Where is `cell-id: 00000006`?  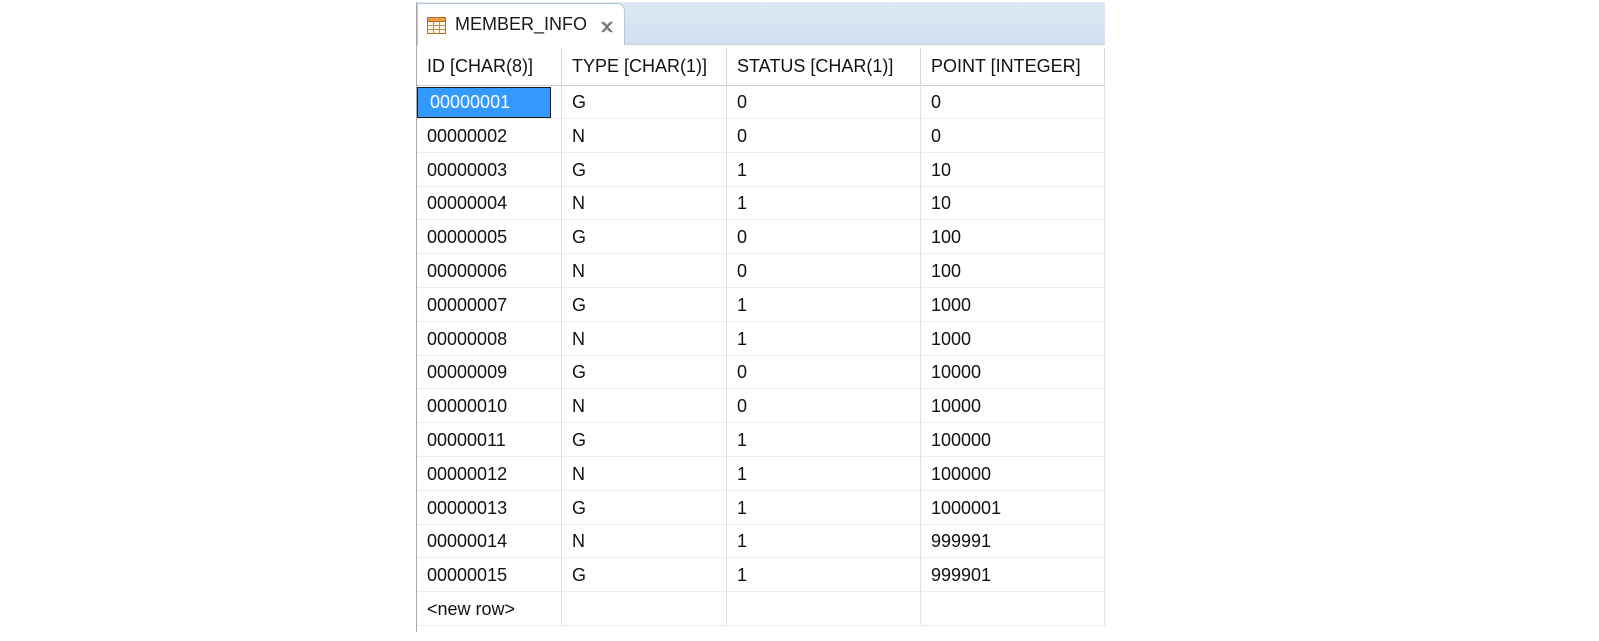
cell-id: 00000006 is located at coordinates (489, 270).